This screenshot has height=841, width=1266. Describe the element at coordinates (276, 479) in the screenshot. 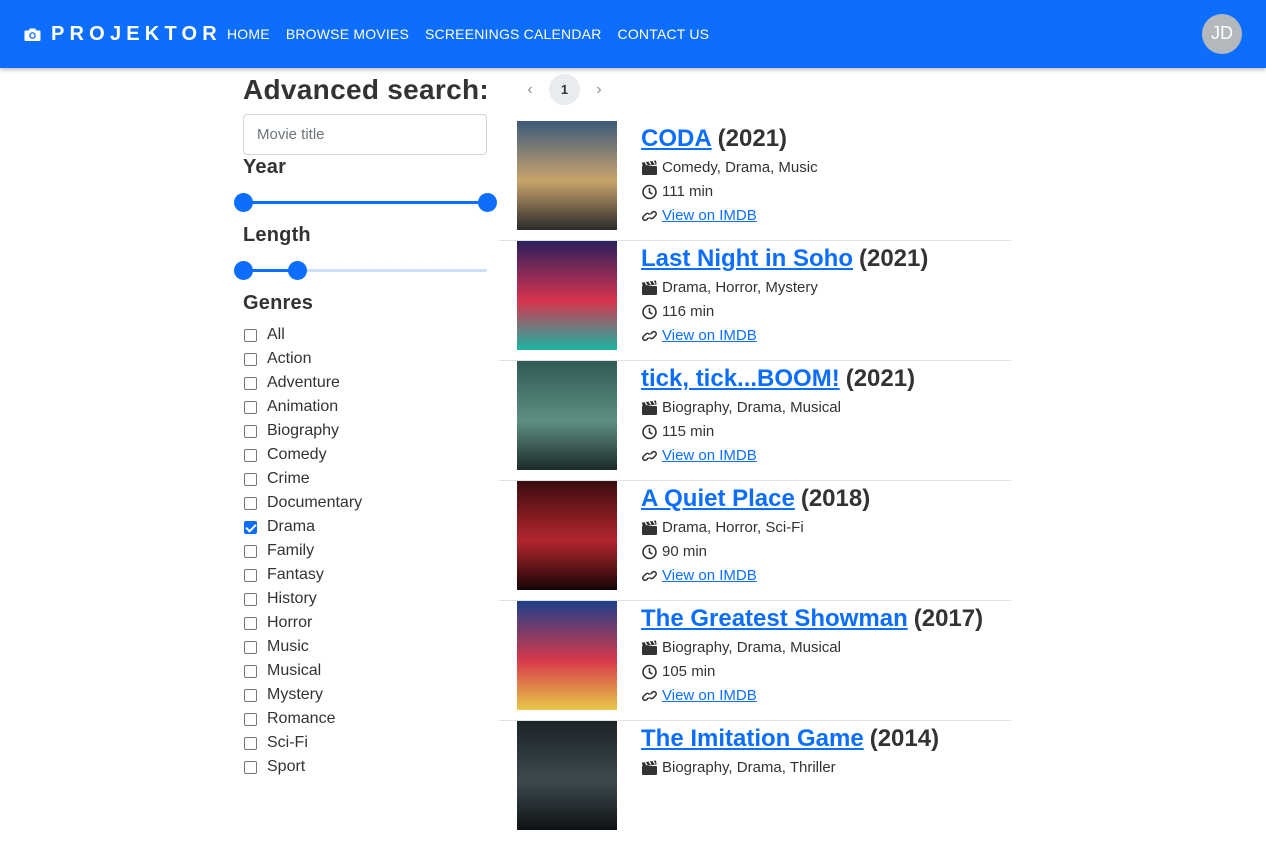

I see `genre-item: Crime` at that location.